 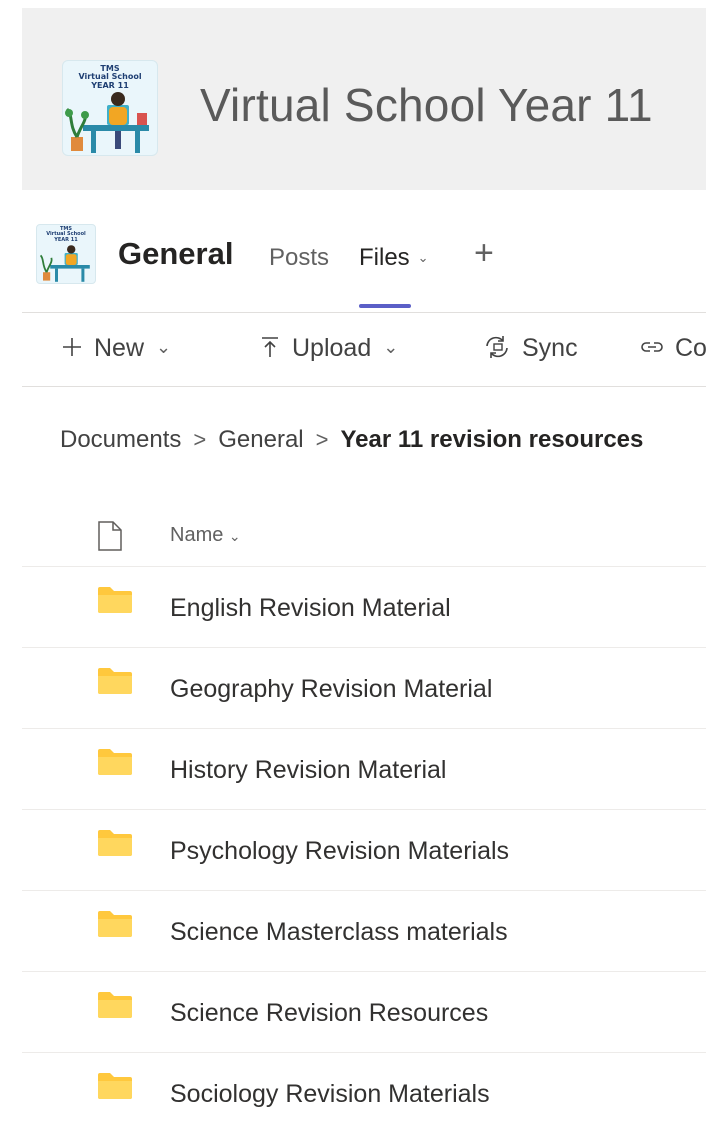 What do you see at coordinates (197, 535) in the screenshot?
I see `name-column-label: Name` at bounding box center [197, 535].